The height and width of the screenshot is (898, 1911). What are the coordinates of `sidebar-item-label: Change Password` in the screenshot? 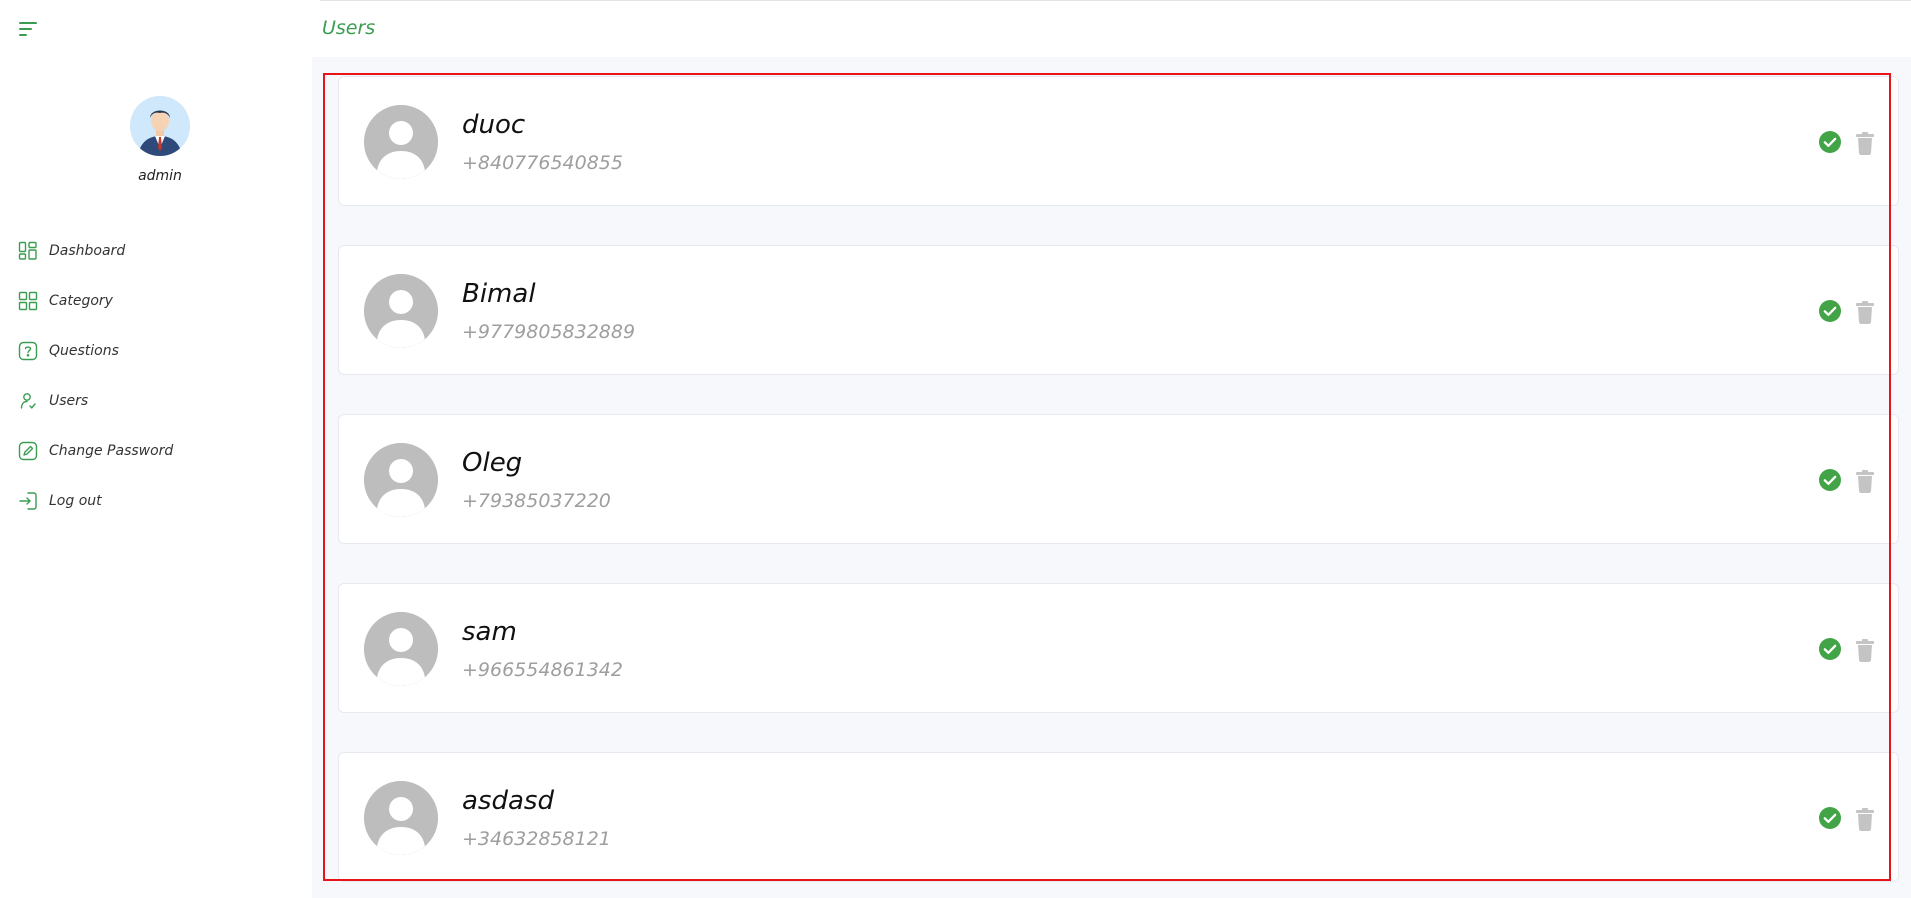 It's located at (111, 451).